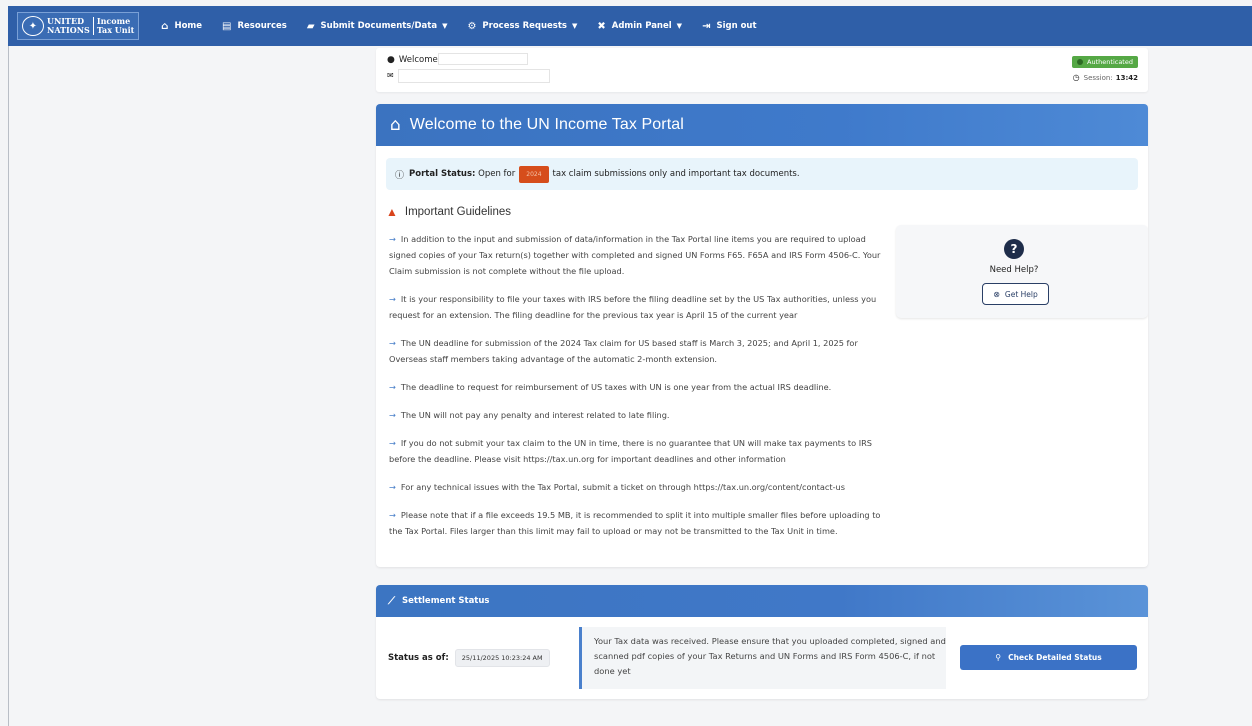 This screenshot has height=726, width=1252. What do you see at coordinates (762, 601) in the screenshot?
I see `settlement-header: ⟋ Settlement Status` at bounding box center [762, 601].